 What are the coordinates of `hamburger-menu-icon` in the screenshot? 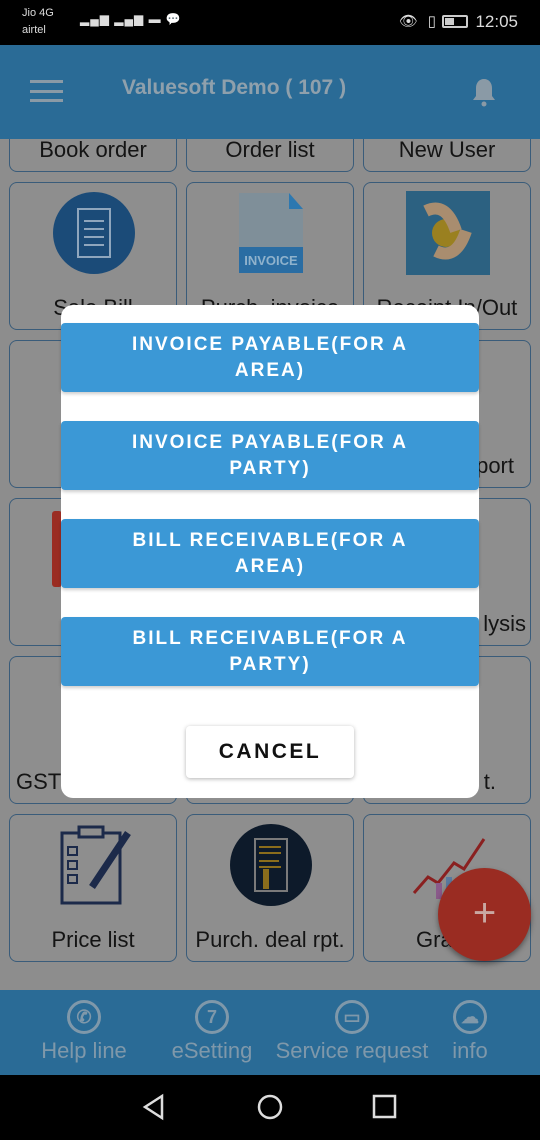 It's located at (46, 91).